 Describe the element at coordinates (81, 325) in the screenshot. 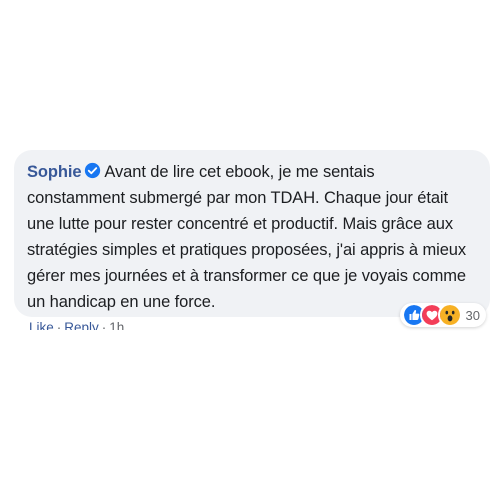

I see `reply-link: Reply` at that location.